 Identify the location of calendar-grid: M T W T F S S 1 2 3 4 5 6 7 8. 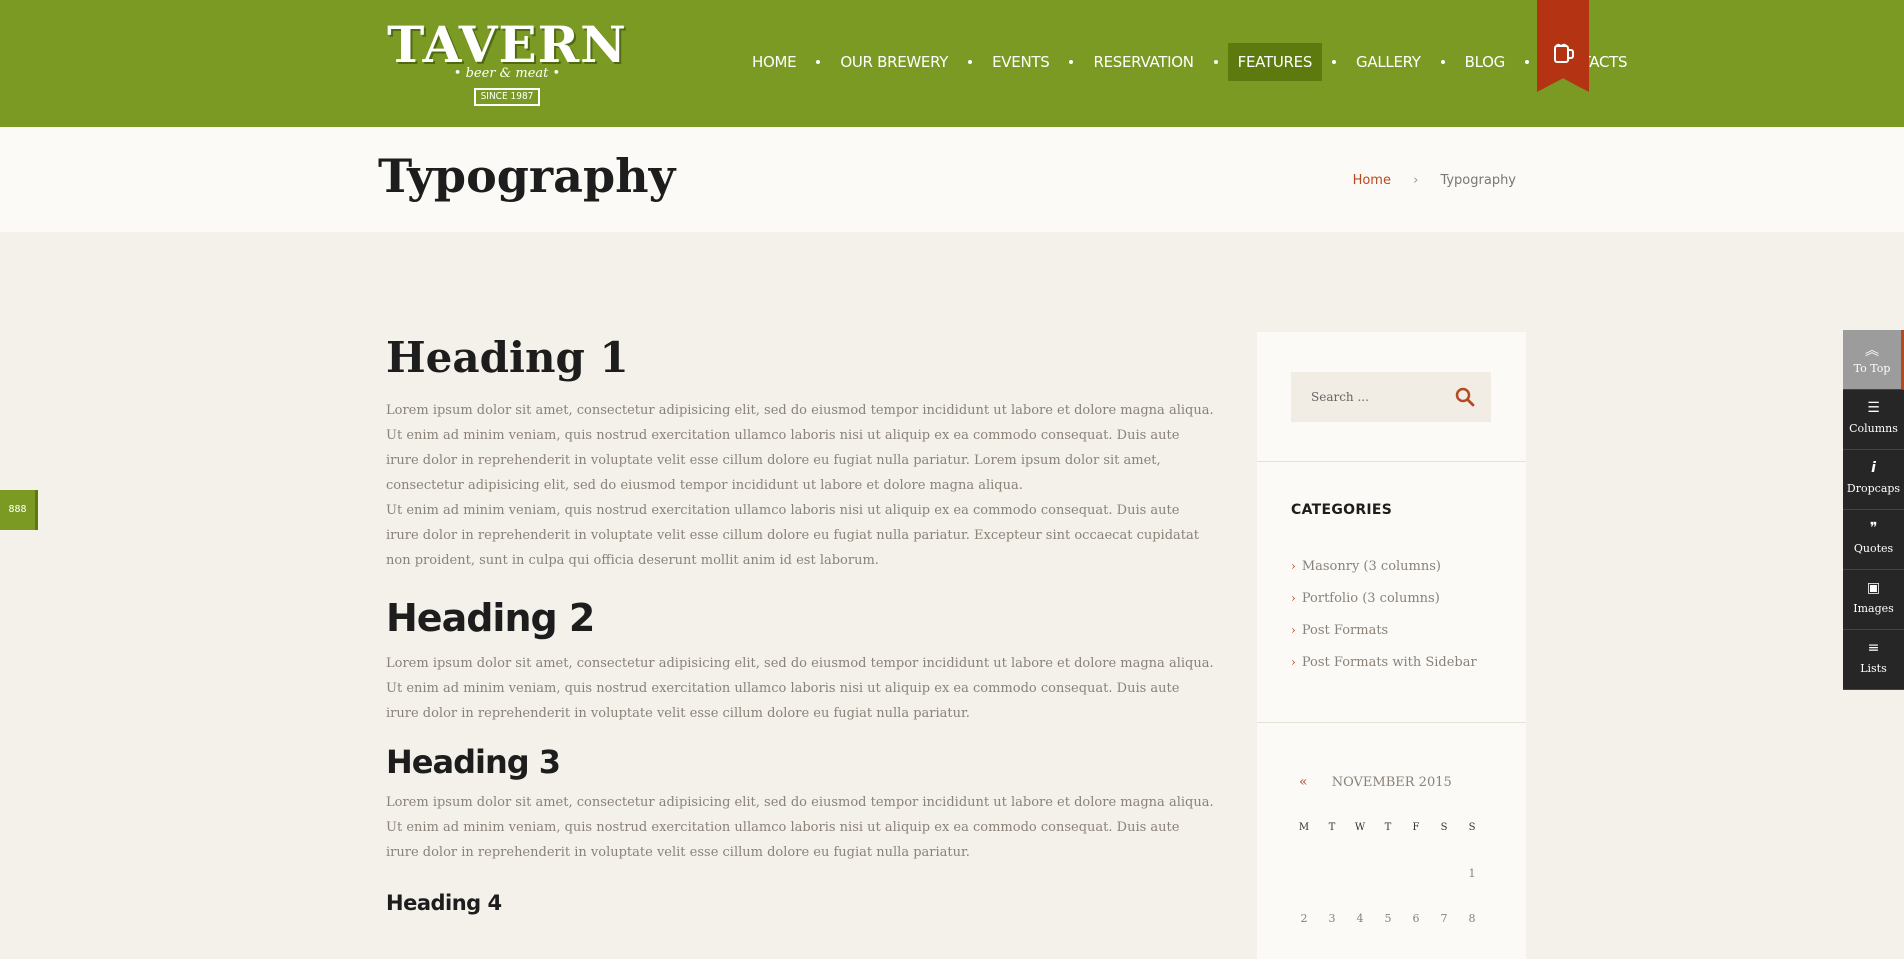
(1388, 889).